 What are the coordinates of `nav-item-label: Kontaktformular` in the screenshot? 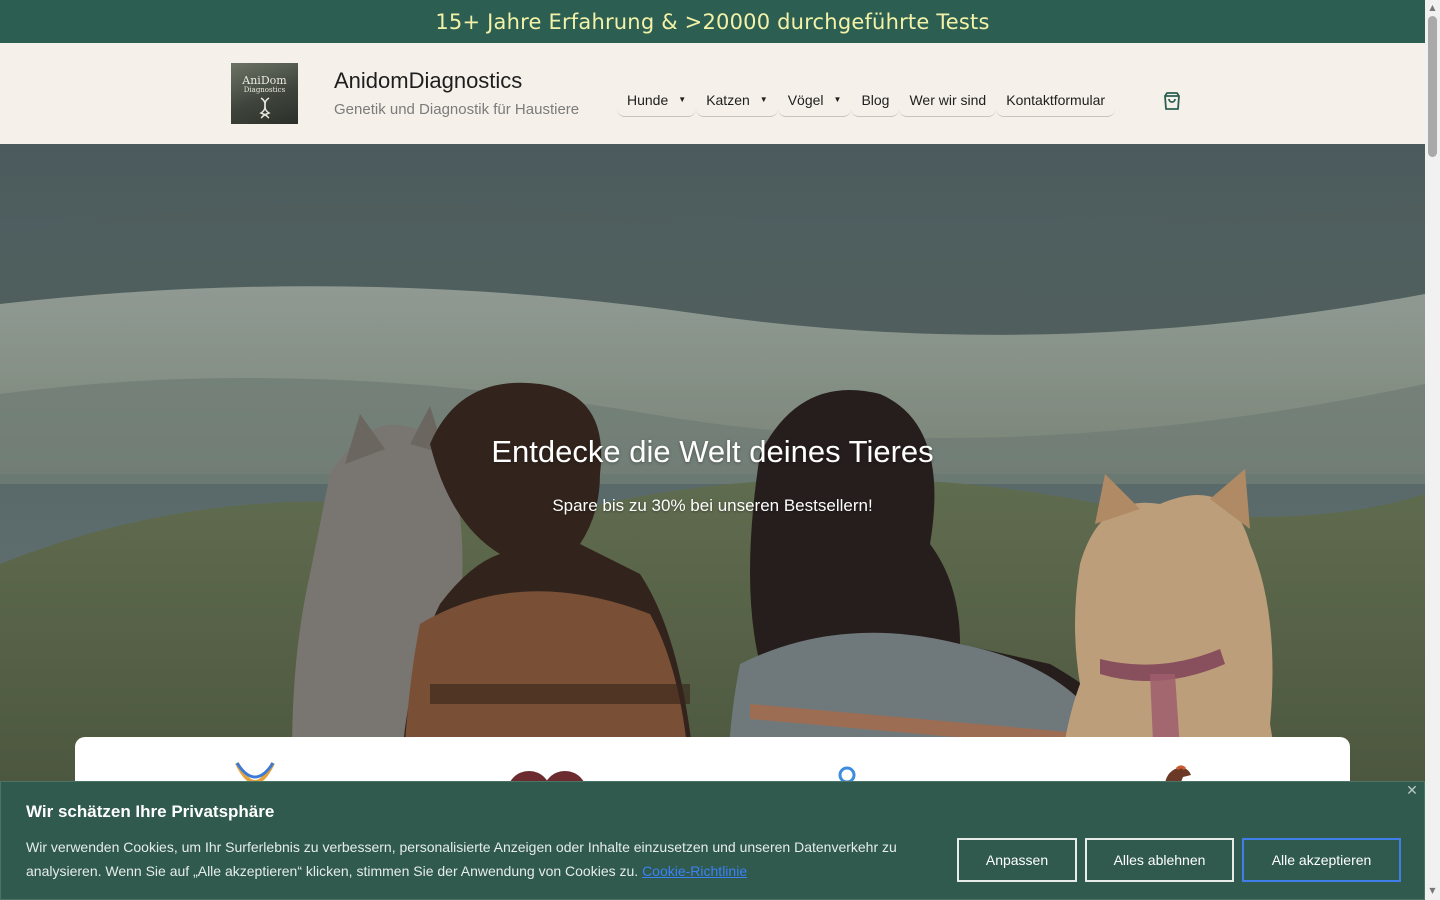 It's located at (1056, 99).